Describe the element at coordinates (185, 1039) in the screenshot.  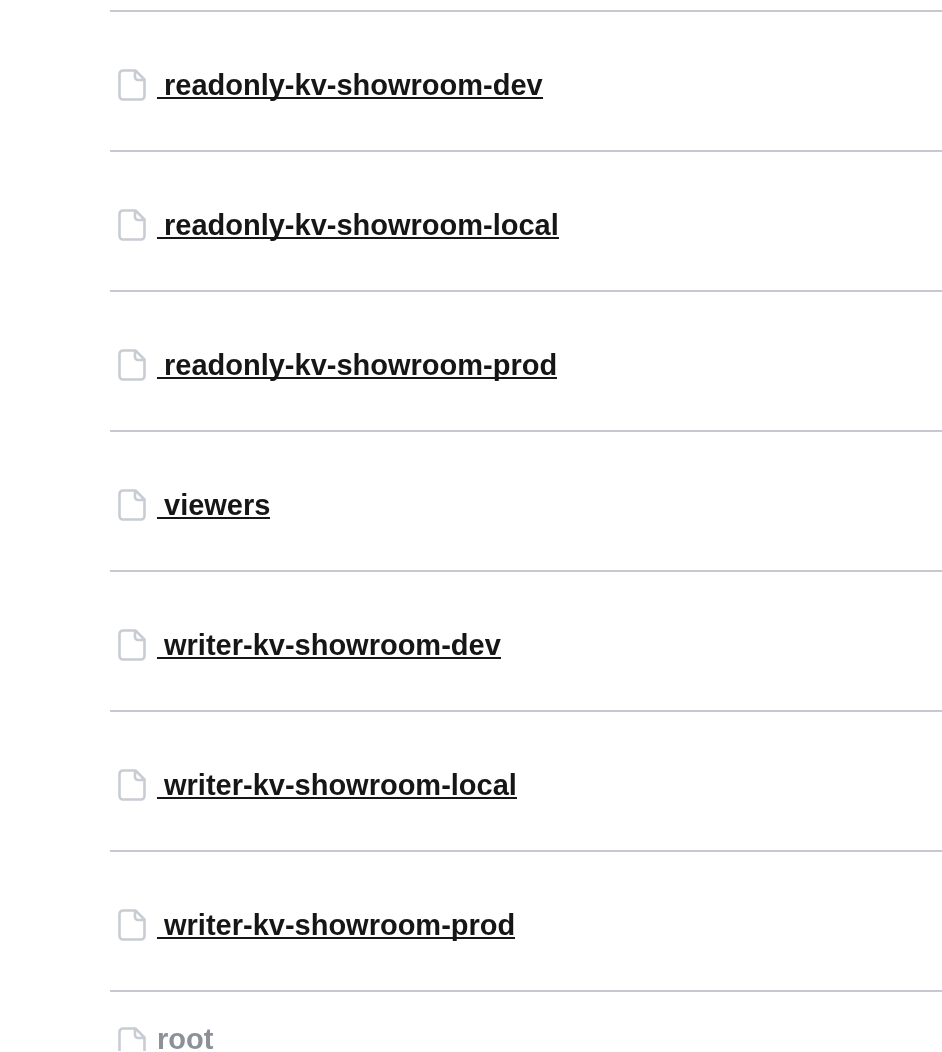
I see `file-name: root` at that location.